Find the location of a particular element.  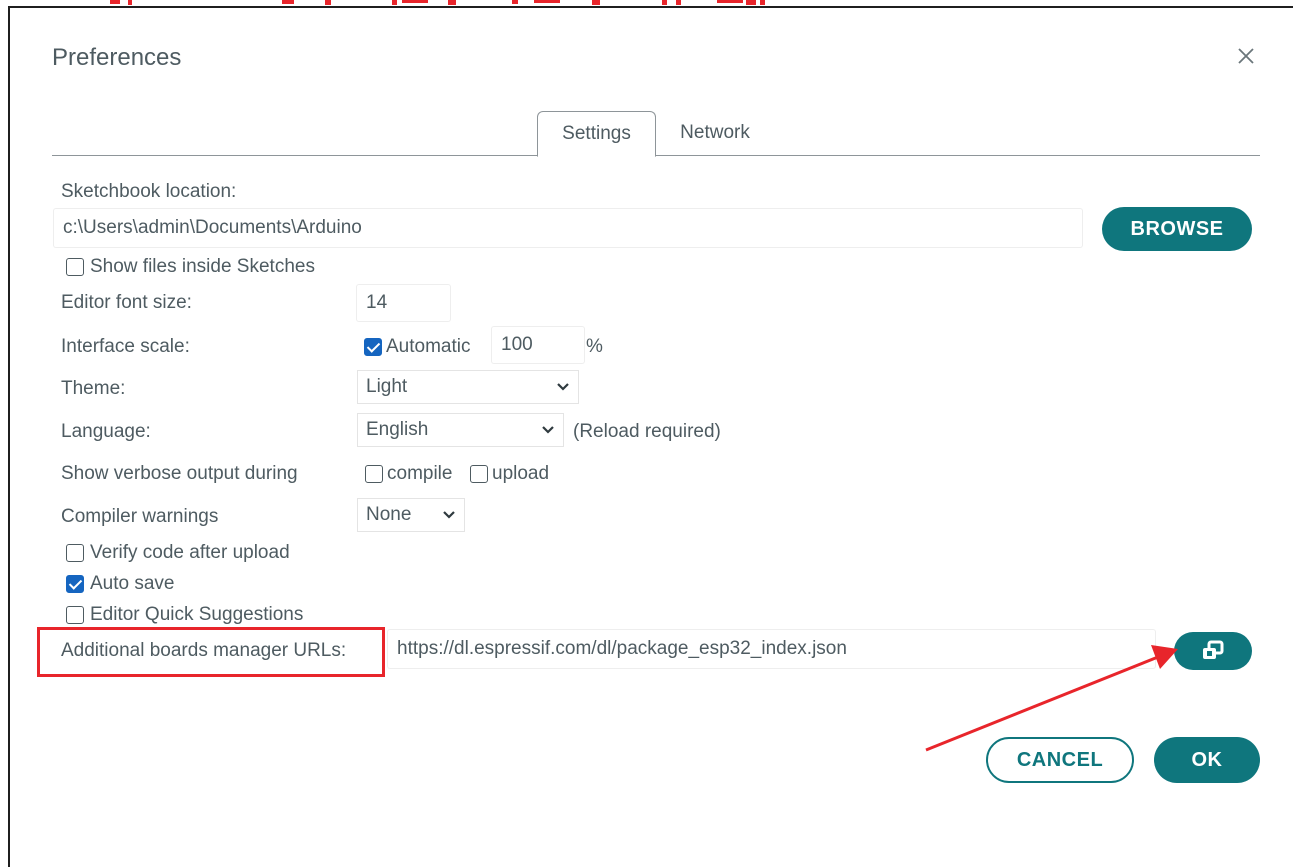

cancel-button: CANCEL is located at coordinates (1060, 760).